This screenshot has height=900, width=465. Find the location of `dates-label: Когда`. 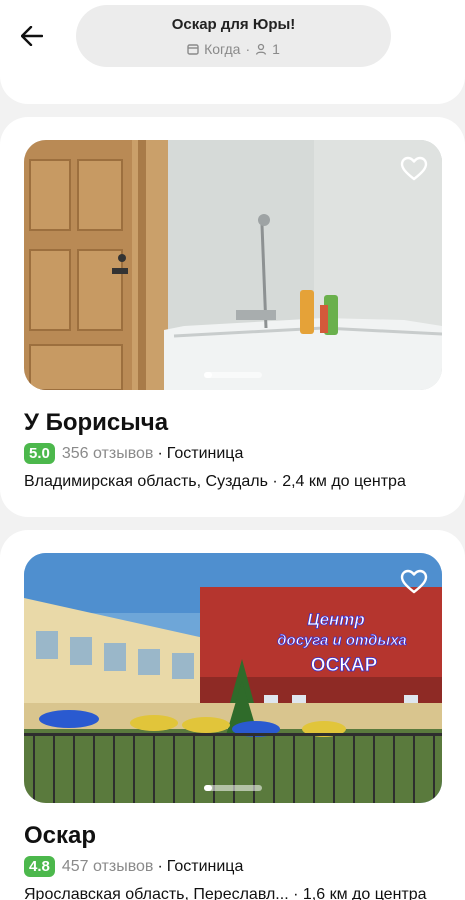

dates-label: Когда is located at coordinates (222, 49).